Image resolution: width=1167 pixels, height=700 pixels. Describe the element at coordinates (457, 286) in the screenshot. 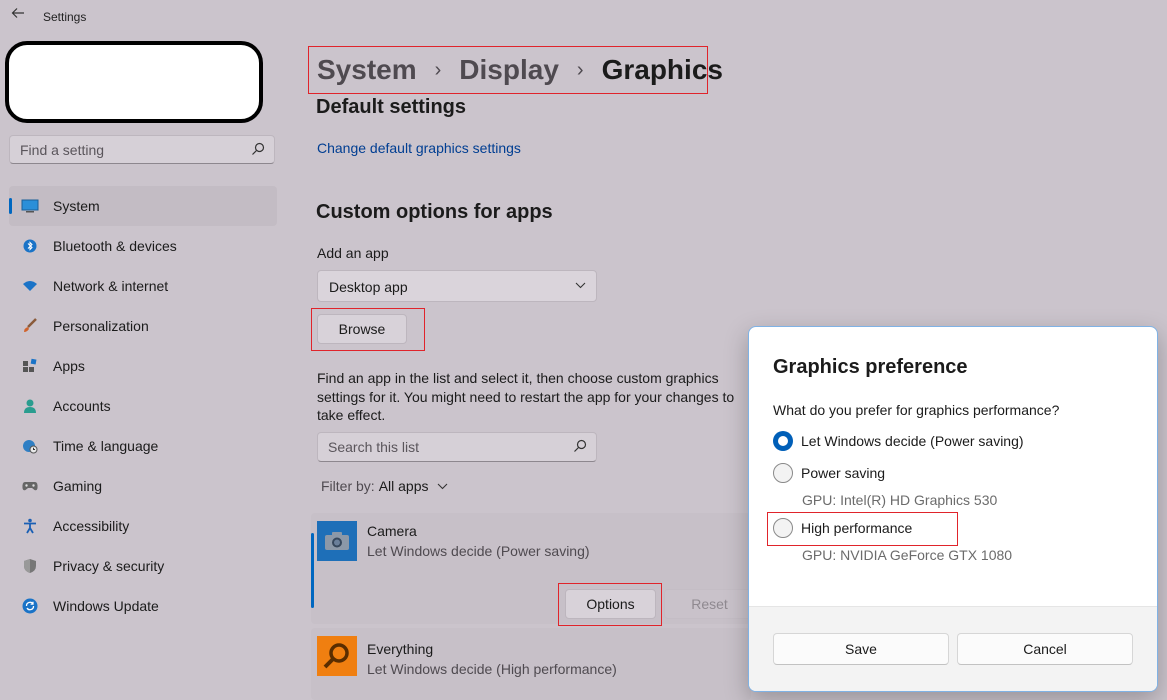

I see `app-type-dropdown: Desktop app` at that location.